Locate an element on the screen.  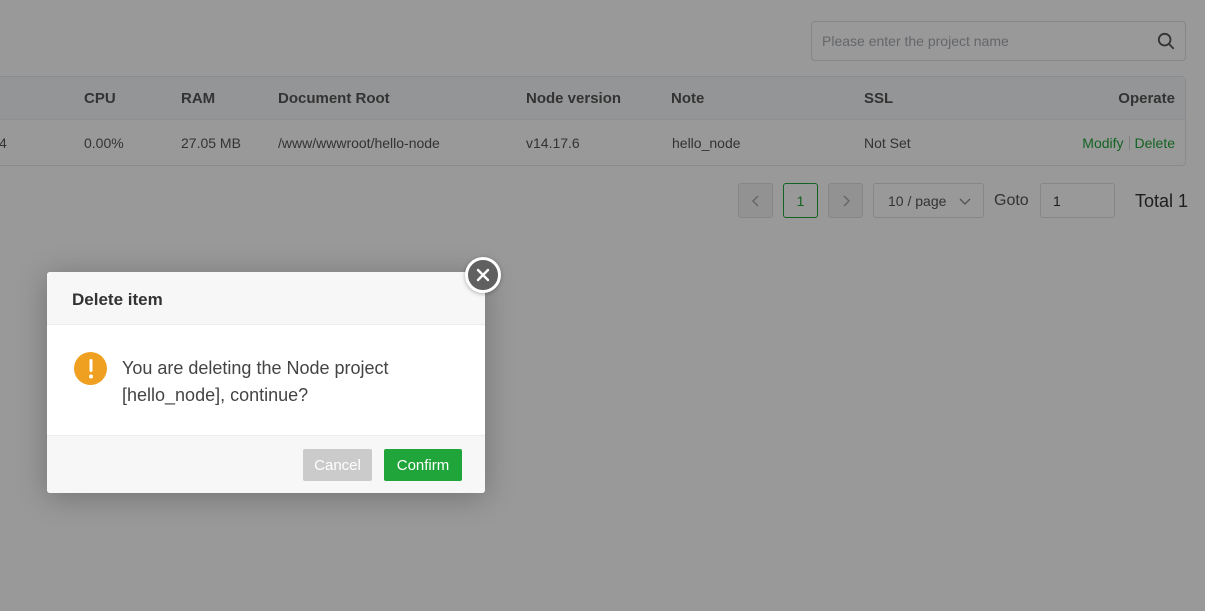
dialog-close-button is located at coordinates (483, 275).